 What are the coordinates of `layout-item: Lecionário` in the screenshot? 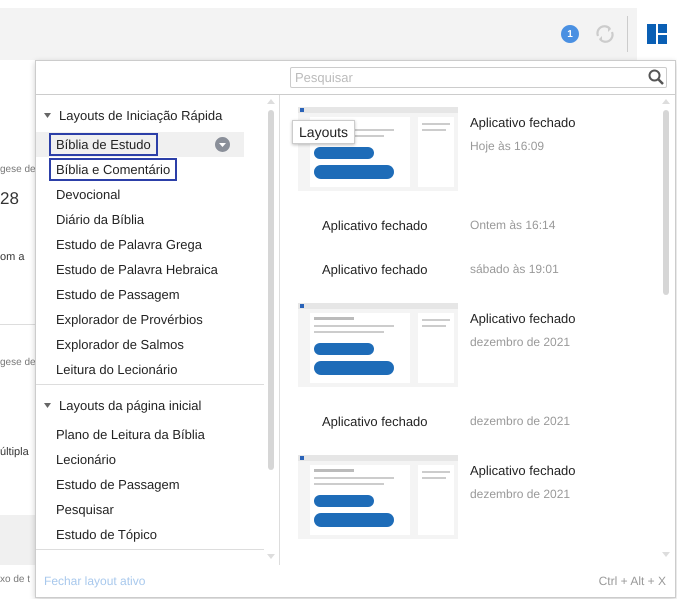 It's located at (86, 460).